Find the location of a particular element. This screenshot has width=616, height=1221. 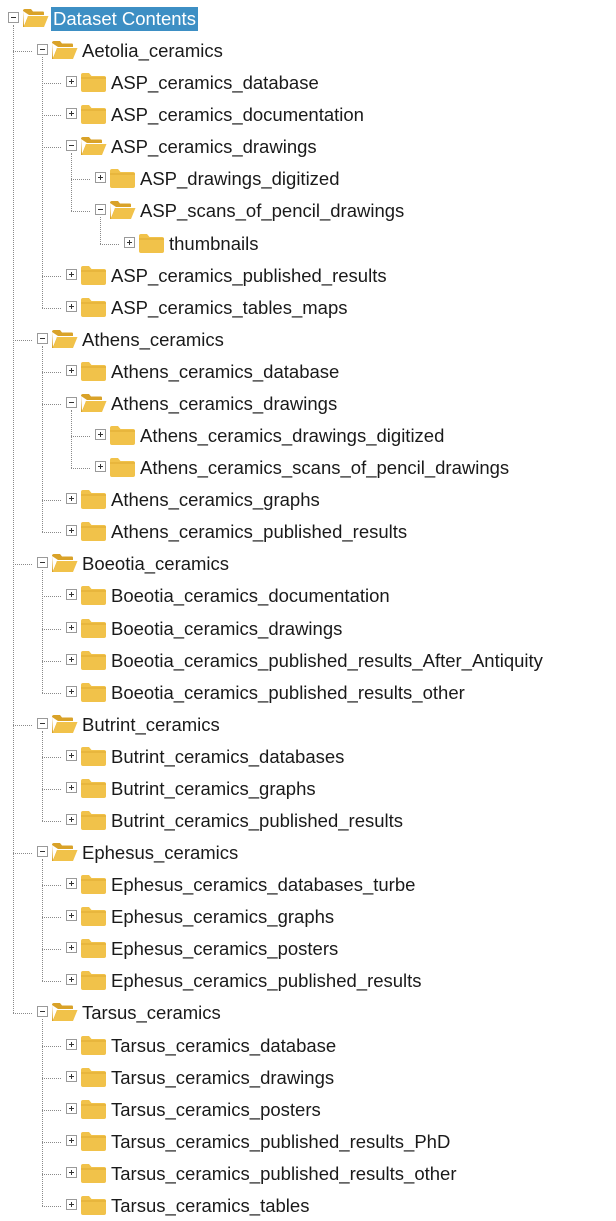

tree-node-label: Boeotia_ceramics_published_results_other is located at coordinates (288, 693).